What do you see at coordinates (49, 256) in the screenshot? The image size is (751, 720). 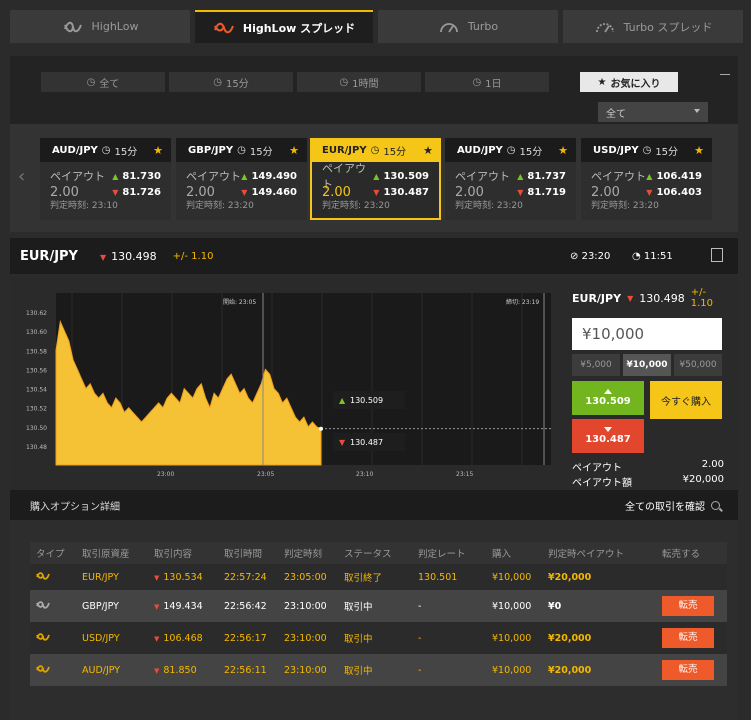 I see `asset-name: EUR/JPY` at bounding box center [49, 256].